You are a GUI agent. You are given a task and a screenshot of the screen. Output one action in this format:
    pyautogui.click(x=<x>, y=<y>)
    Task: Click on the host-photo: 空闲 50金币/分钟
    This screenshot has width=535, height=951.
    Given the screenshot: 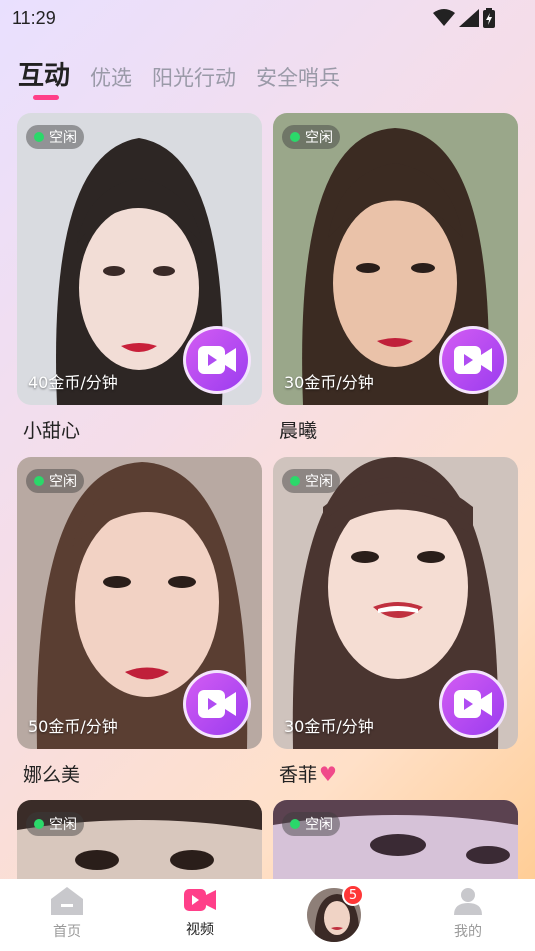 What is the action you would take?
    pyautogui.click(x=139, y=603)
    